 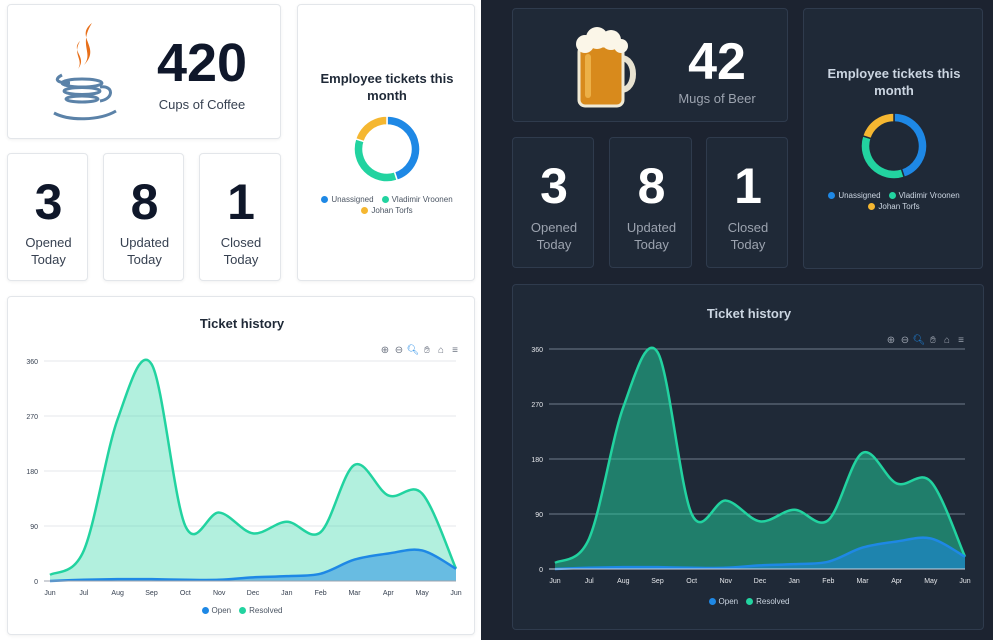 What do you see at coordinates (717, 98) in the screenshot?
I see `beer-label: Mugs of Beer` at bounding box center [717, 98].